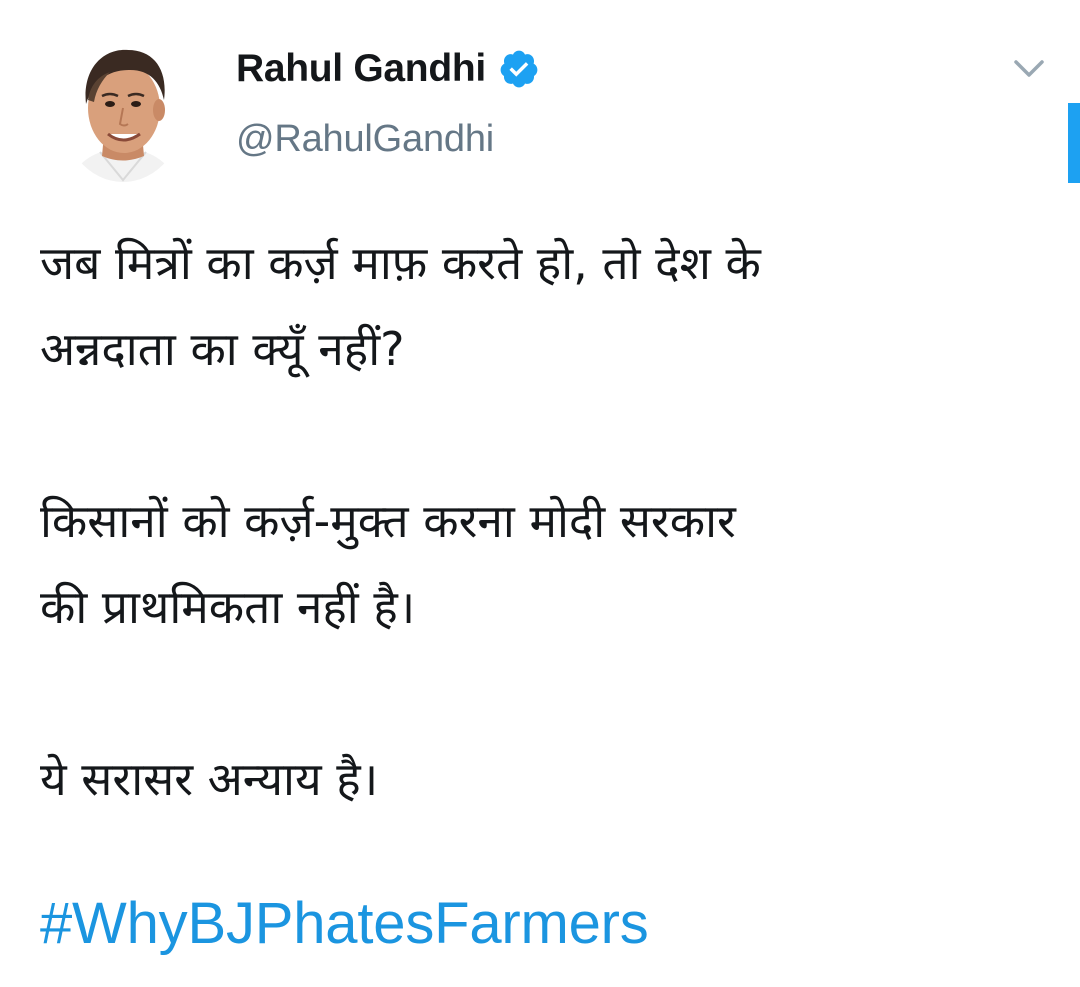 The width and height of the screenshot is (1080, 987). Describe the element at coordinates (361, 69) in the screenshot. I see `author-display-name: Rahul Gandhi` at that location.